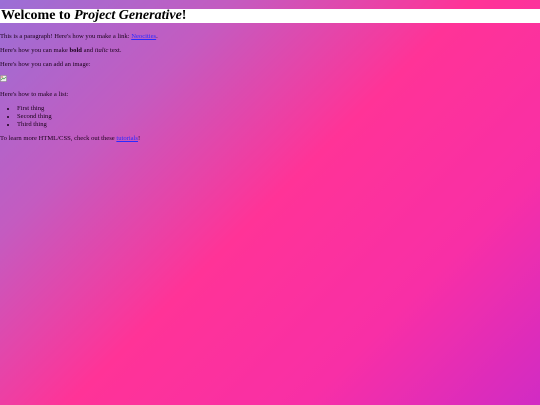 This screenshot has height=405, width=540. What do you see at coordinates (184, 15) in the screenshot?
I see `title-suffix: !` at bounding box center [184, 15].